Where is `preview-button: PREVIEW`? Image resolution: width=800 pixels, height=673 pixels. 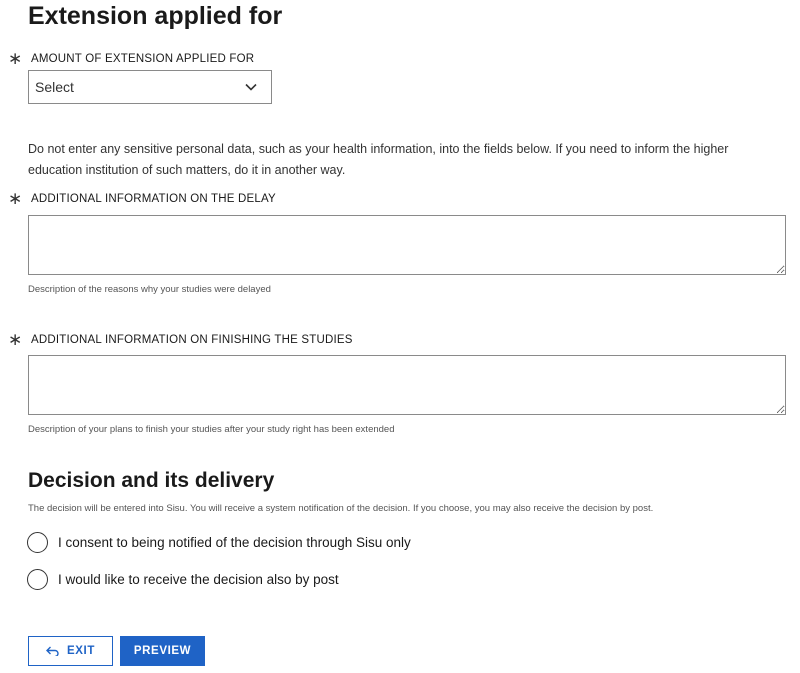 preview-button: PREVIEW is located at coordinates (162, 651).